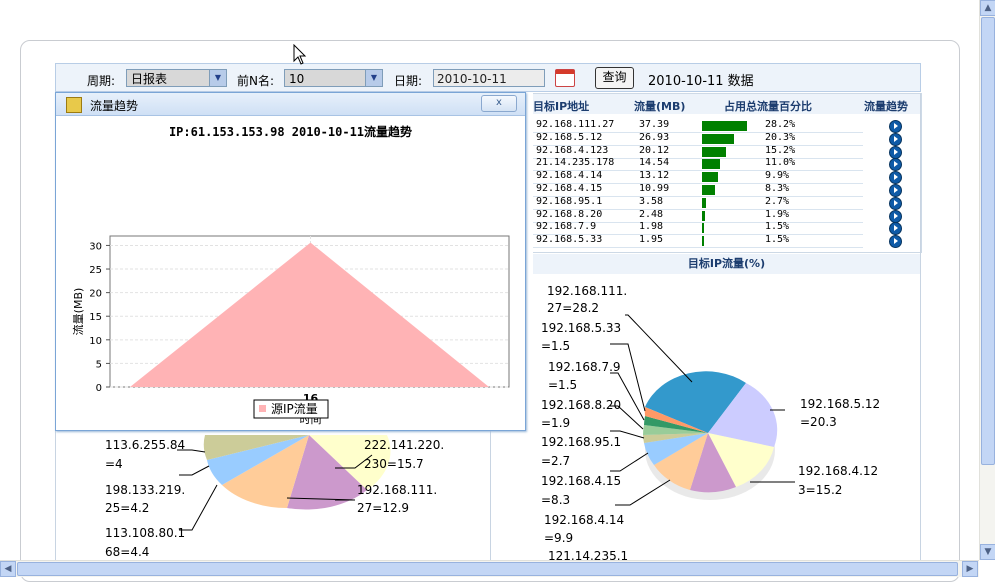 The height and width of the screenshot is (582, 995). I want to click on vertical-scrollbar: ▲ ▼, so click(987, 280).